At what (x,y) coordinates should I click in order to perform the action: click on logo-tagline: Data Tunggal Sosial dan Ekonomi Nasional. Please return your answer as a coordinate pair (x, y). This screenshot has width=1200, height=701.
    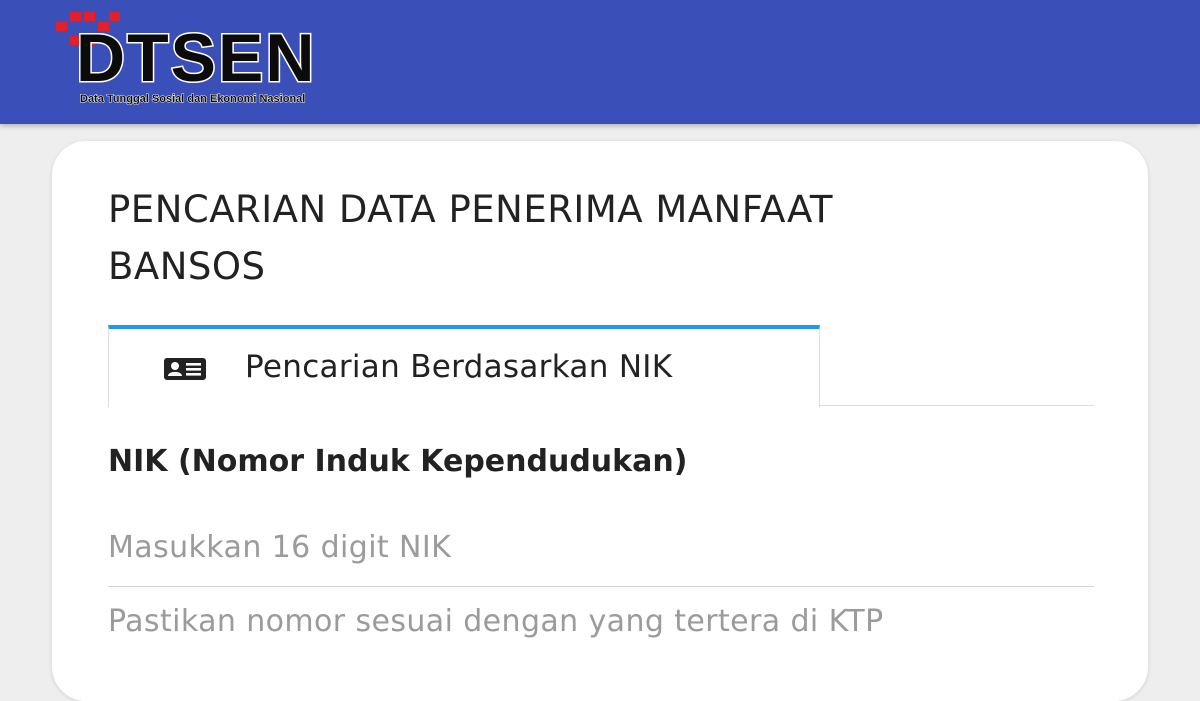
    Looking at the image, I should click on (192, 99).